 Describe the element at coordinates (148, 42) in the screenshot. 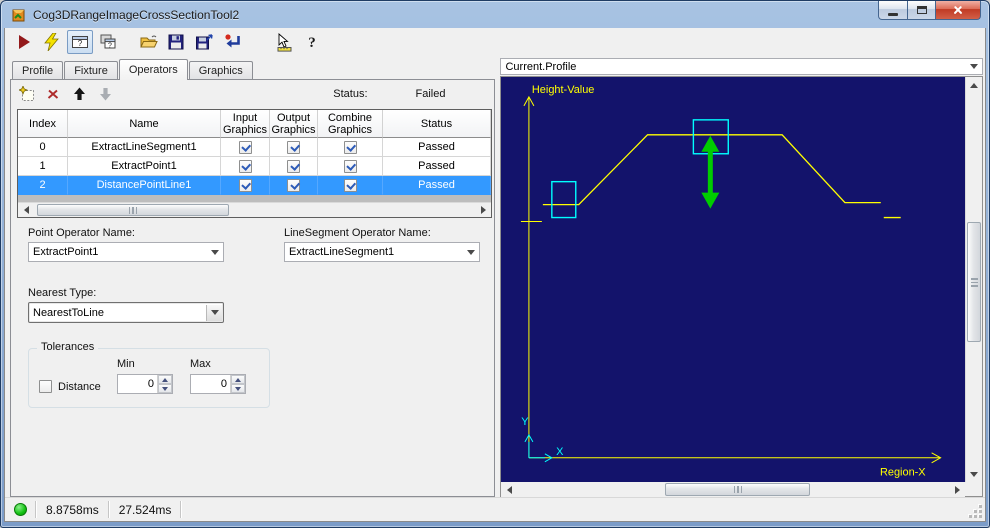

I see `open-button` at that location.